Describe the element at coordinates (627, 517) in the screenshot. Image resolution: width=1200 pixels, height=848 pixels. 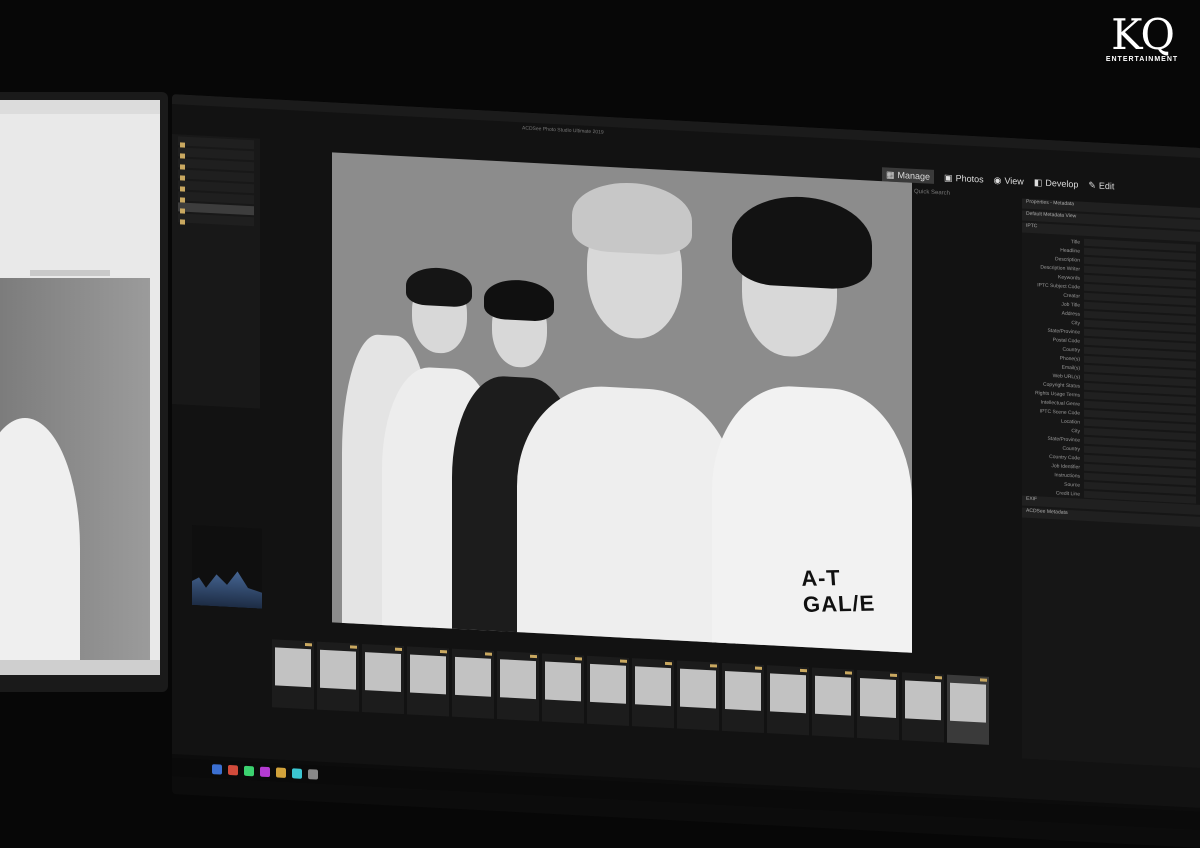
I see `white-sweater` at that location.